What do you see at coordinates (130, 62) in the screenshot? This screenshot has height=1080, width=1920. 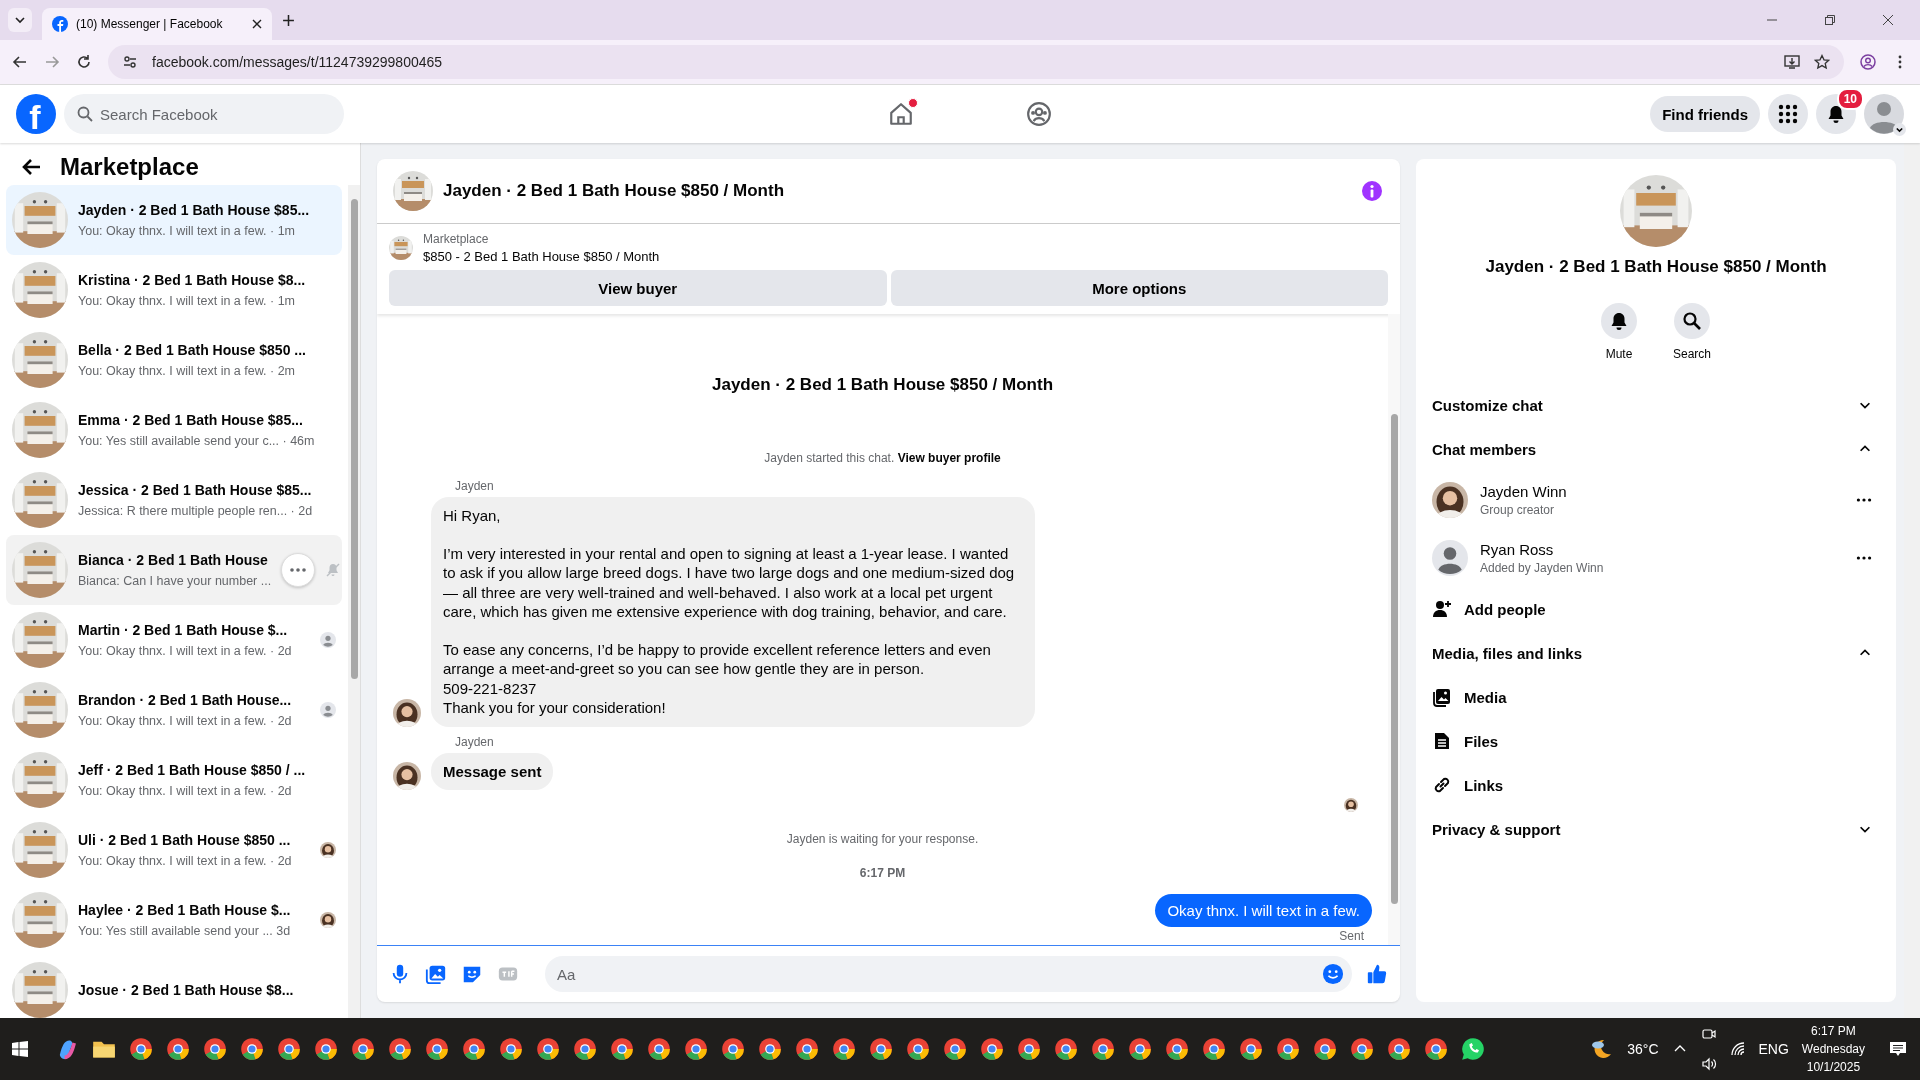 I see `site-settings-icon` at bounding box center [130, 62].